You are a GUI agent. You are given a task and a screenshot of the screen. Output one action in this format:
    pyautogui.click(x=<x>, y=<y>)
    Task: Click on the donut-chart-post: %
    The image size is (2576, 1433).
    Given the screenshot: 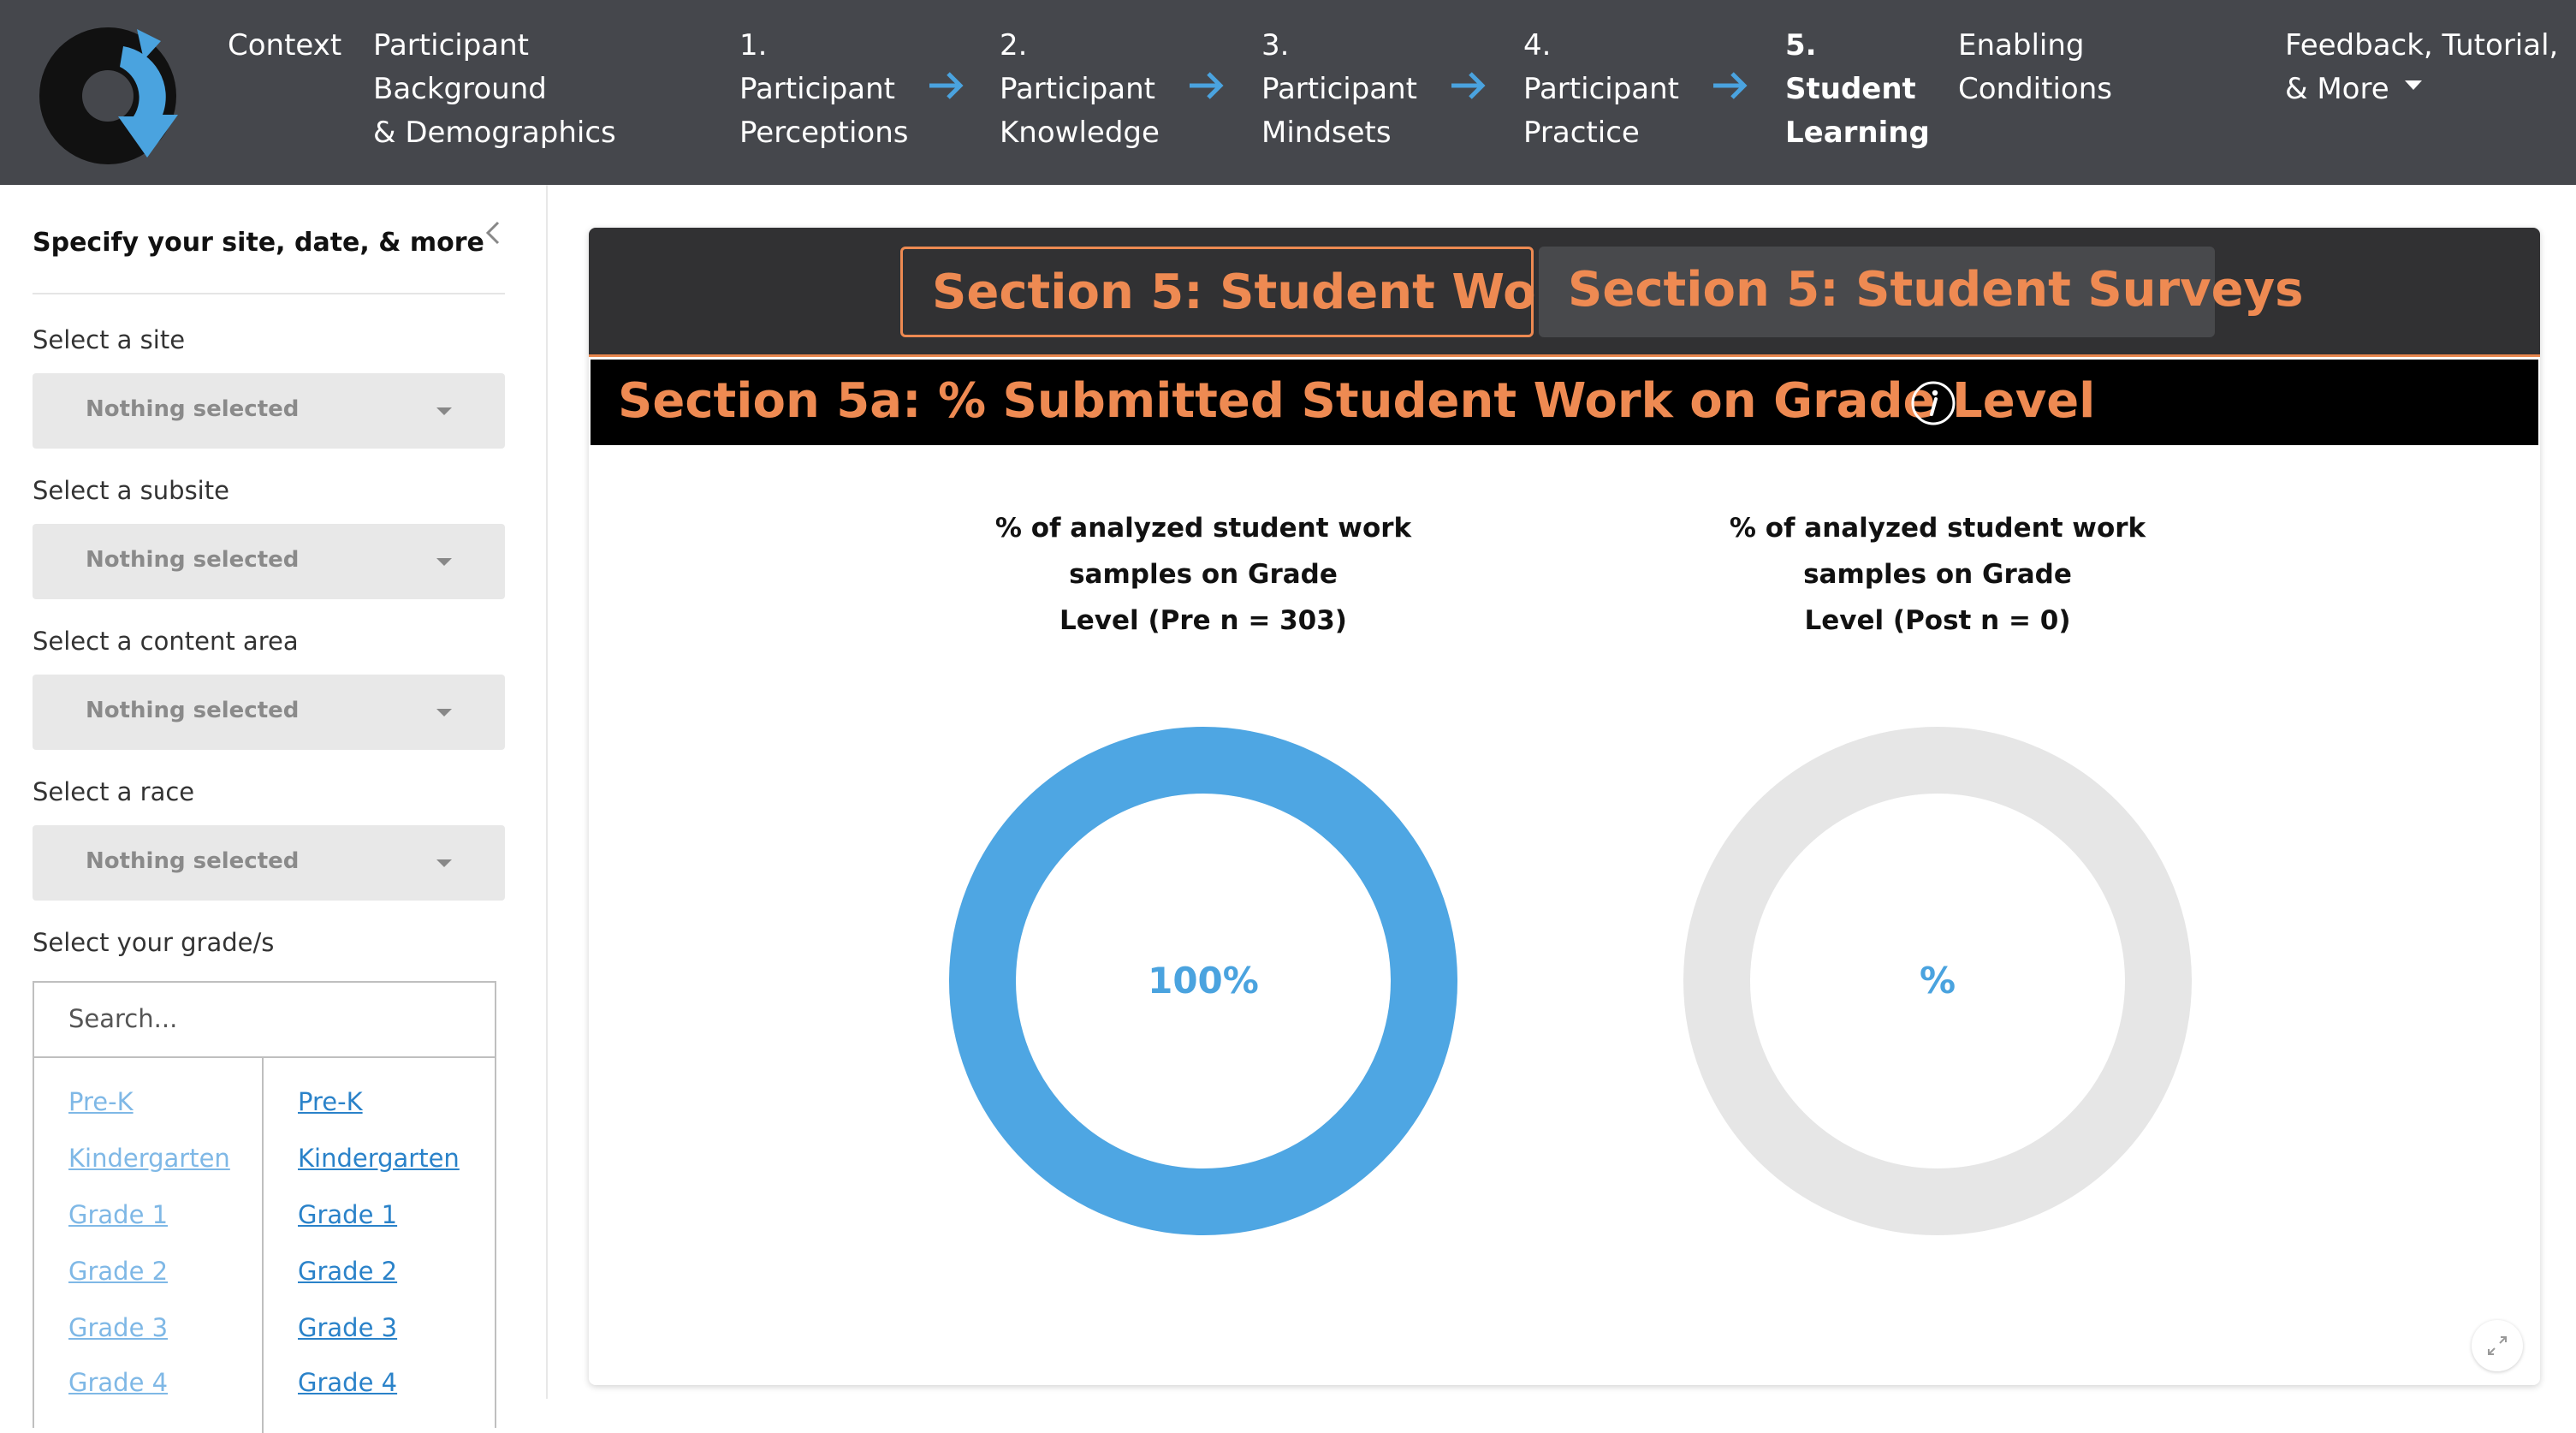 What is the action you would take?
    pyautogui.click(x=1937, y=981)
    